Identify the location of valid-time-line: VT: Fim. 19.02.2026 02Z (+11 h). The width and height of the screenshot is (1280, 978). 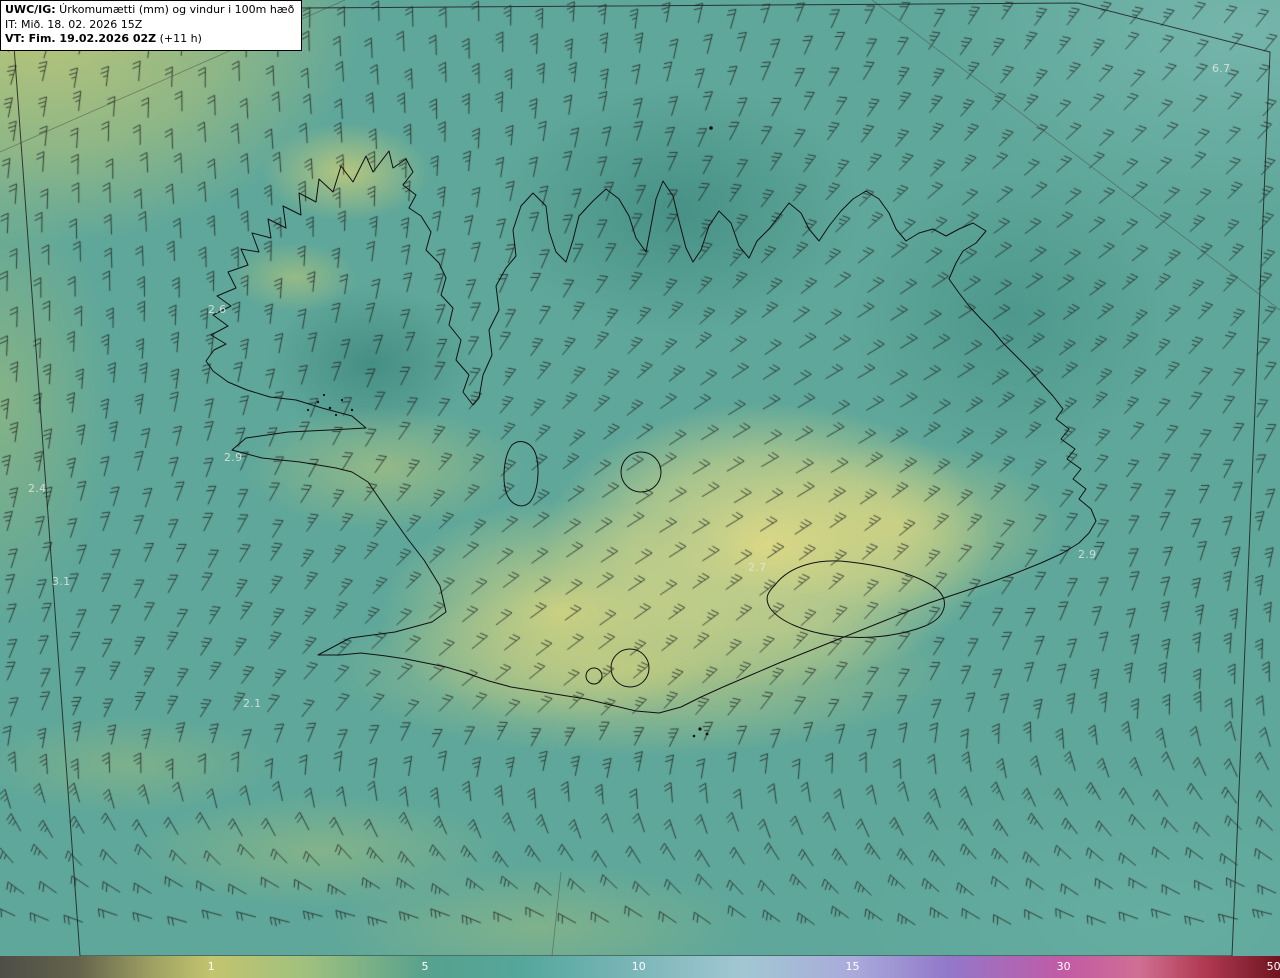
(149, 39).